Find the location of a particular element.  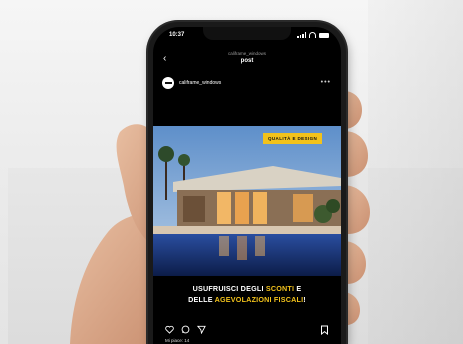

status-icons is located at coordinates (313, 35).